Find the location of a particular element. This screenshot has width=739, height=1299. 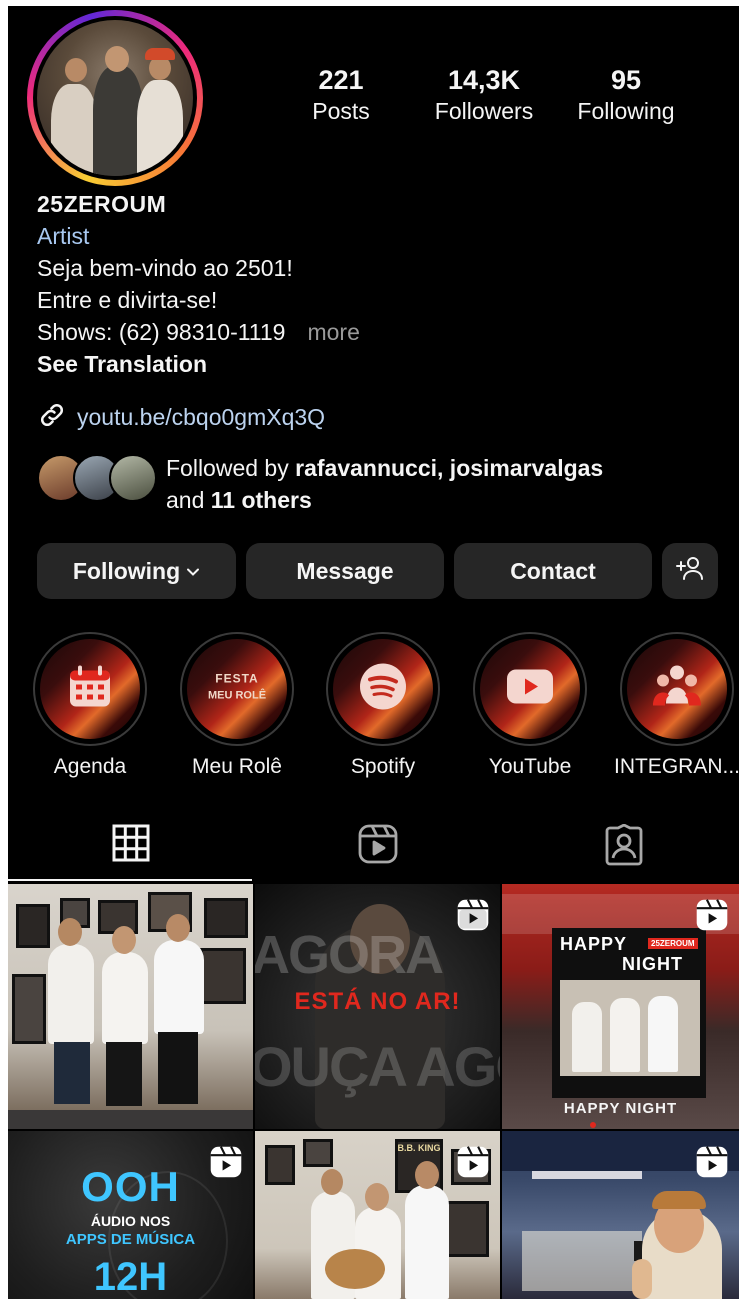

youtube-icon is located at coordinates (530, 689).